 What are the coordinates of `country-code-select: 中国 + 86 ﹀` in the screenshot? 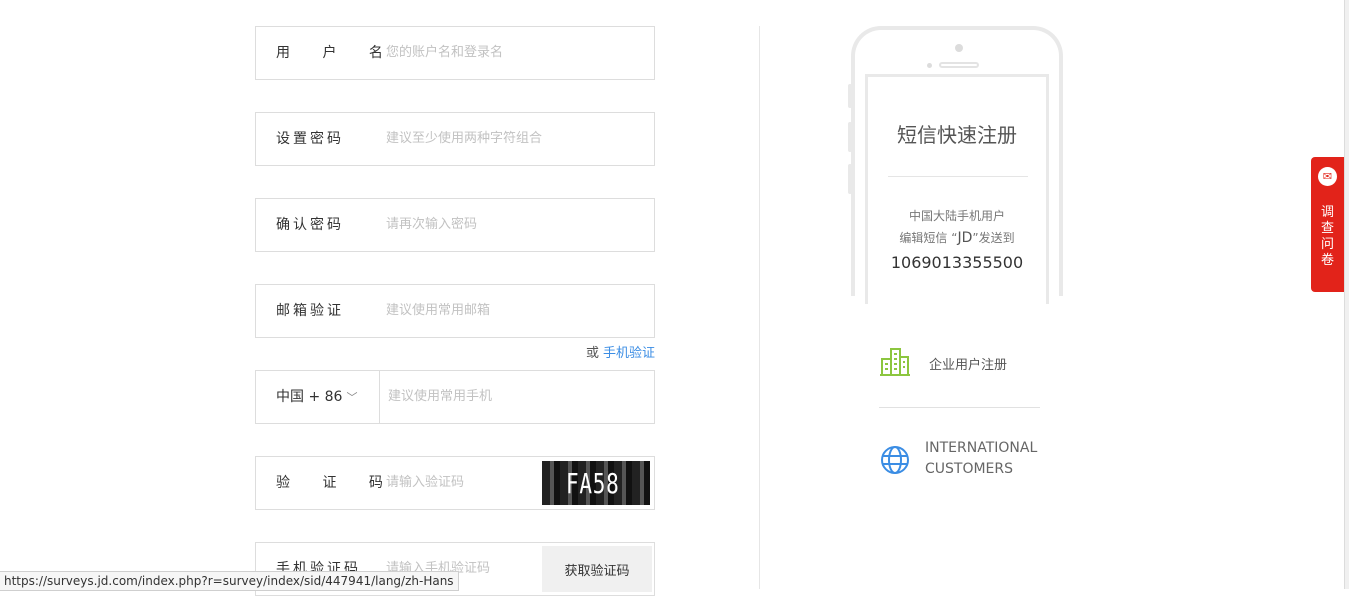 It's located at (318, 397).